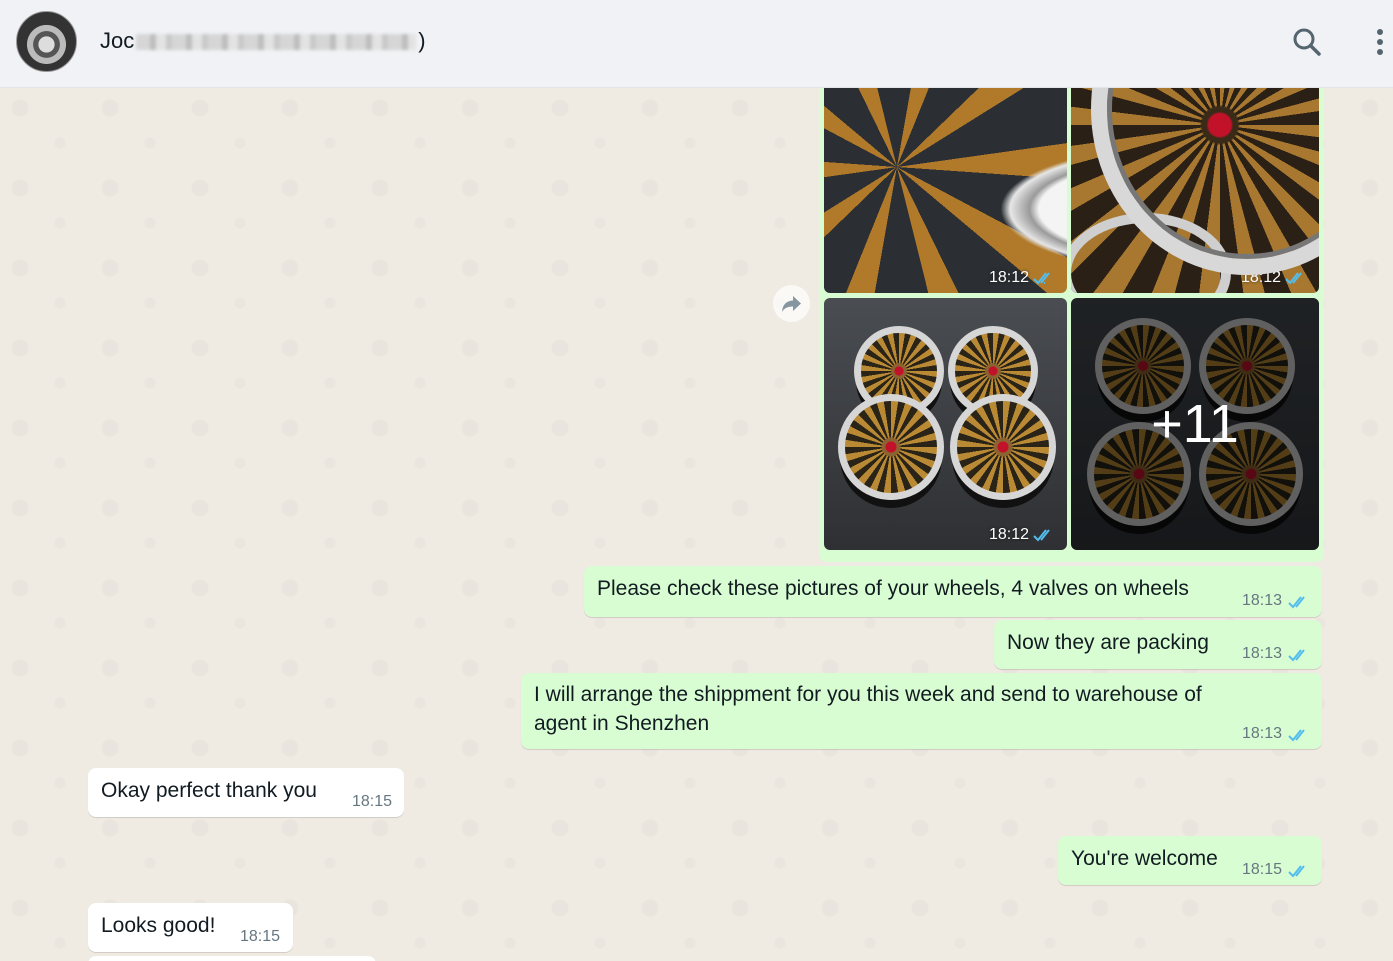 This screenshot has width=1393, height=961. What do you see at coordinates (622, 723) in the screenshot?
I see `message-text-line-2: agent in Shenzhen` at bounding box center [622, 723].